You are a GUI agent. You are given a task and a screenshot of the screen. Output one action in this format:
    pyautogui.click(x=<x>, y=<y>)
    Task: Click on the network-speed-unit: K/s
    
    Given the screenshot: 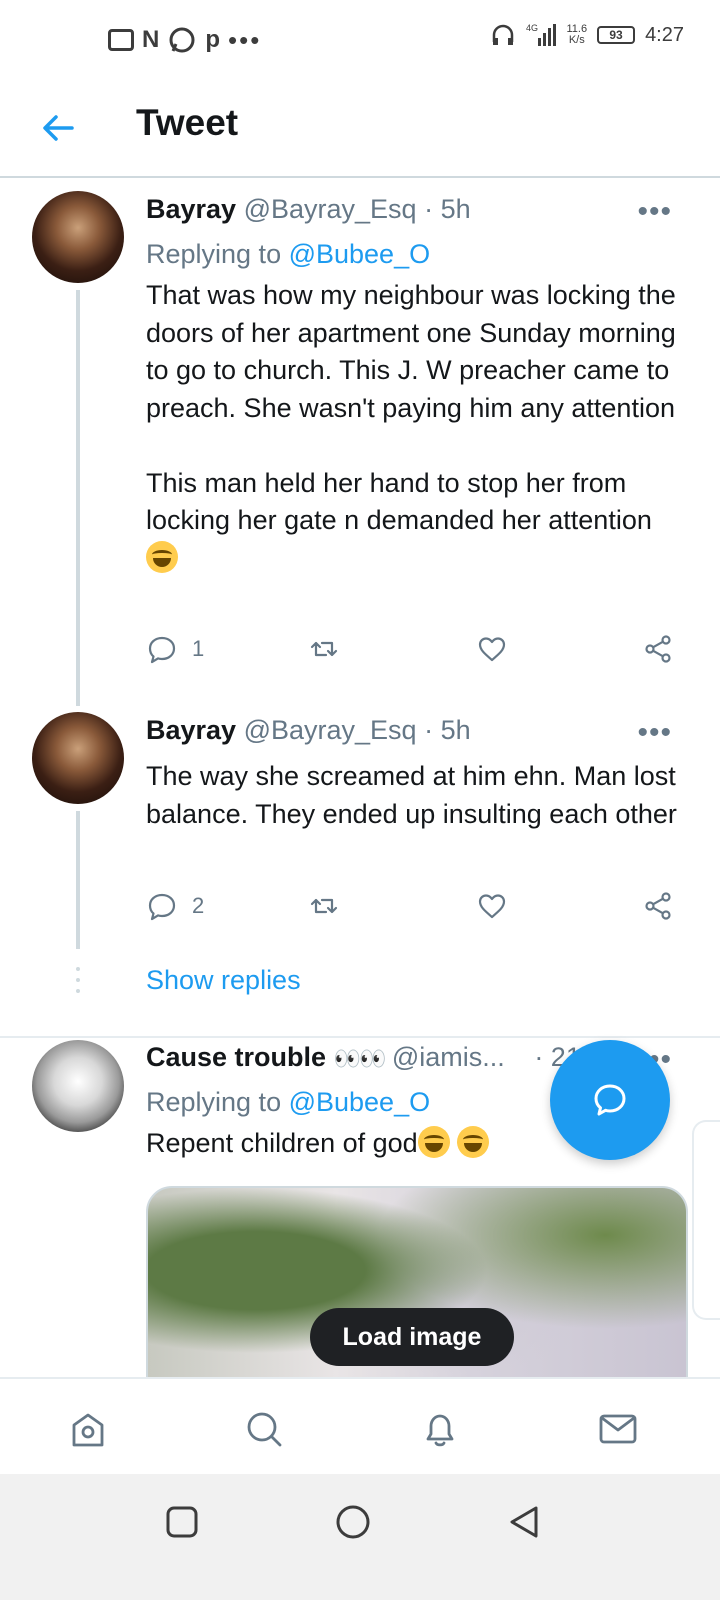 What is the action you would take?
    pyautogui.click(x=576, y=40)
    